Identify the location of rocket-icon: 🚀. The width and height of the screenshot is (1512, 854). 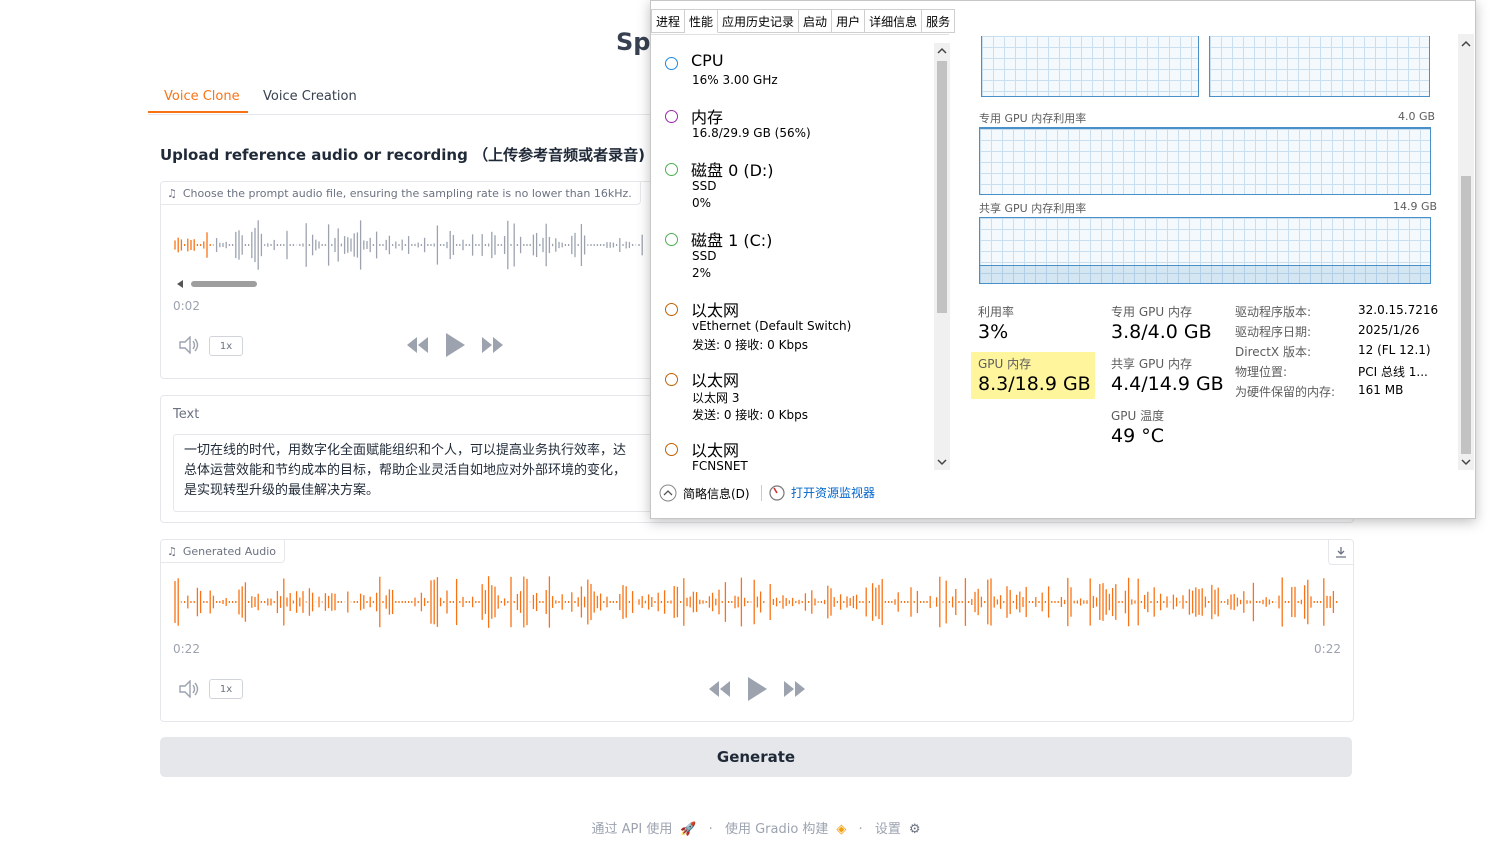
(688, 829).